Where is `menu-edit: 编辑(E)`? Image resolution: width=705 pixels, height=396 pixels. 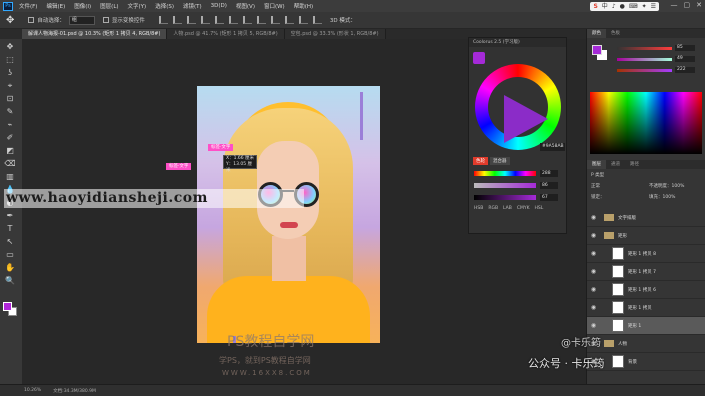 menu-edit: 编辑(E) is located at coordinates (55, 6).